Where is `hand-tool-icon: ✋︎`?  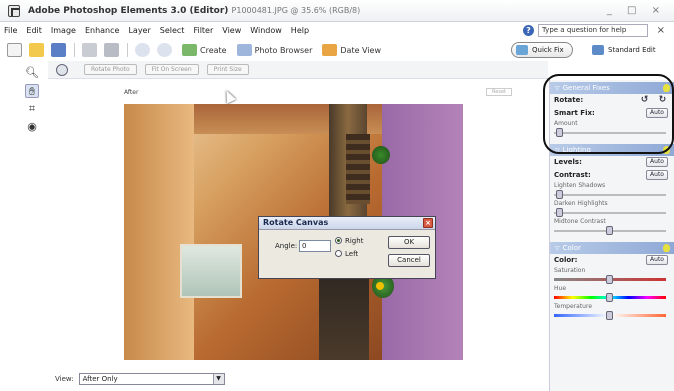
hand-tool-icon: ✋︎ is located at coordinates (32, 91).